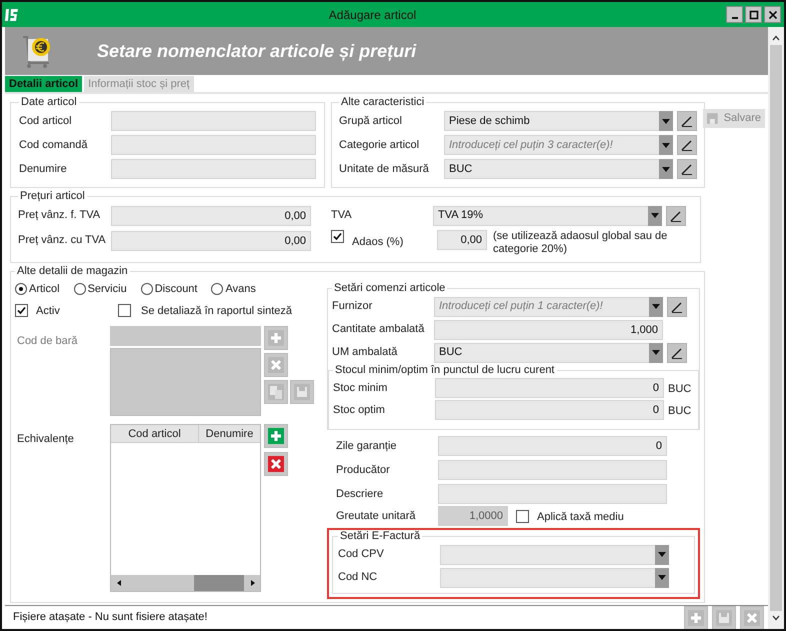  Describe the element at coordinates (367, 446) in the screenshot. I see `field-label: Zile garanție` at that location.